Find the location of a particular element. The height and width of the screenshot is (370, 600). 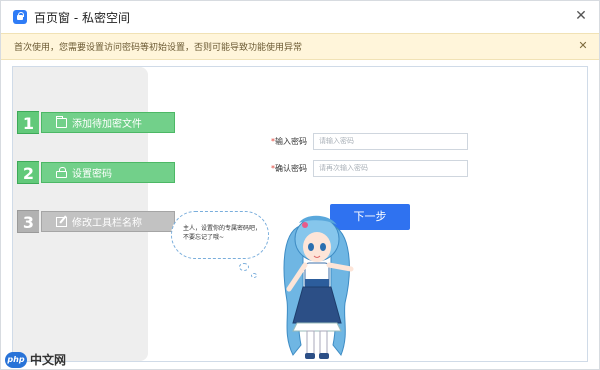

step-number: 1 is located at coordinates (28, 122).